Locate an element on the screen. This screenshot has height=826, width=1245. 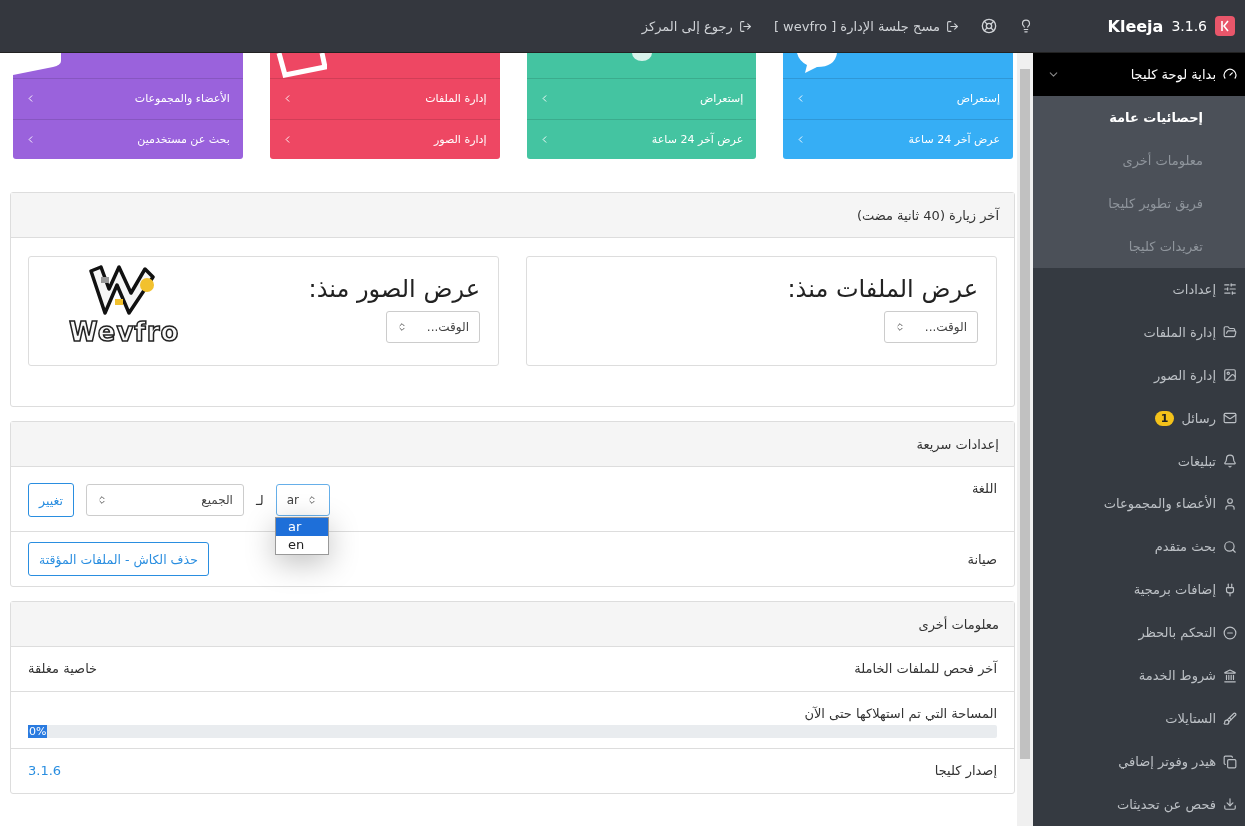
panel-heading: معلومات أخرى is located at coordinates (512, 624).